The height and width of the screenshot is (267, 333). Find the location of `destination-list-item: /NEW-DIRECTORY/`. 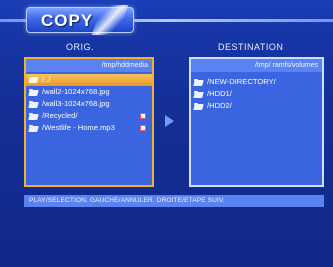

destination-list-item: /NEW-DIRECTORY/ is located at coordinates (256, 82).